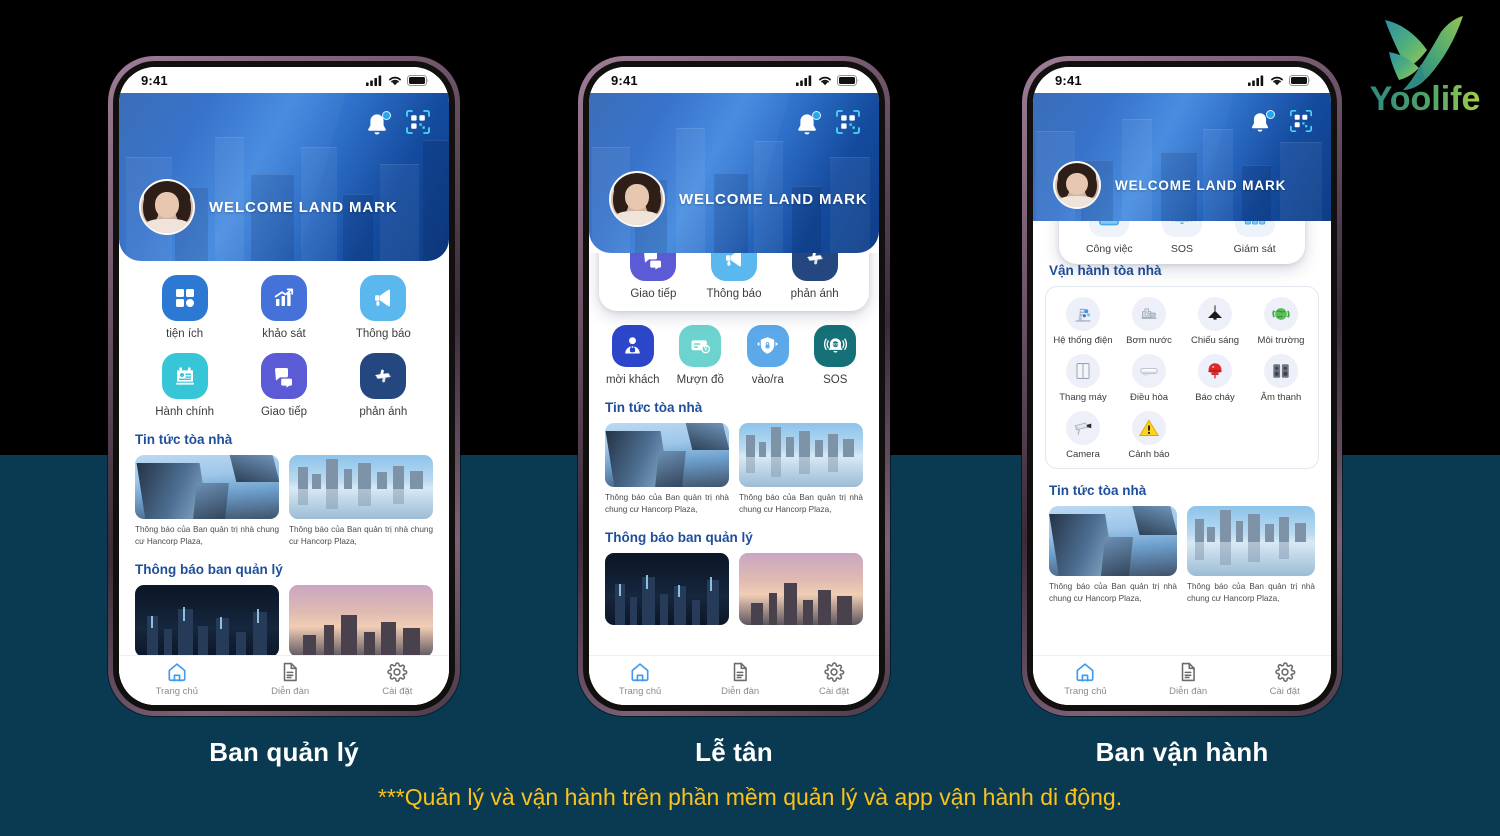 The height and width of the screenshot is (836, 1500). What do you see at coordinates (1109, 238) in the screenshot?
I see `app-tile-cong-viec: Công việc` at bounding box center [1109, 238].